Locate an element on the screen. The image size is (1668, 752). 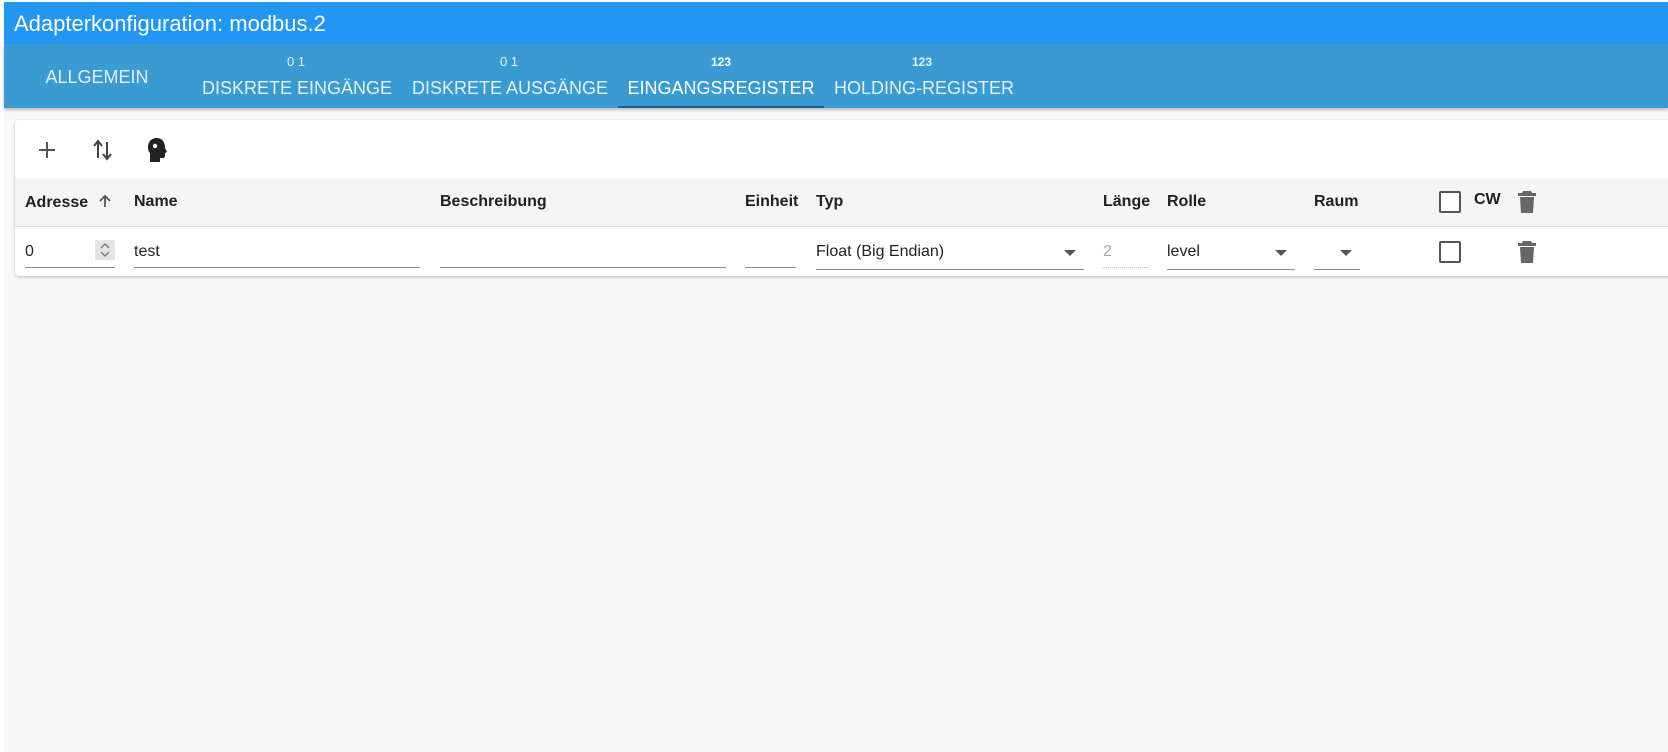
head-icon is located at coordinates (157, 150).